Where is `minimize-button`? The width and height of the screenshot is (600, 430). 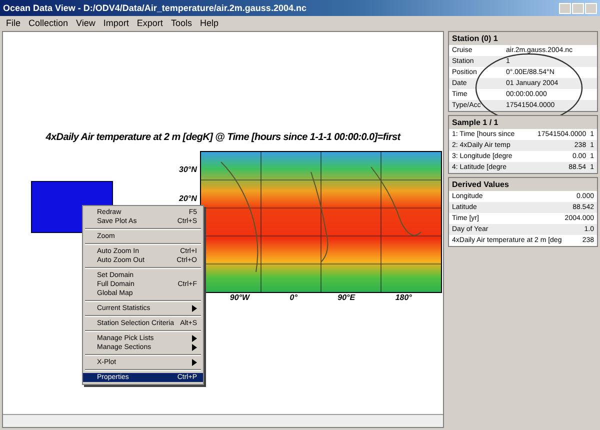 minimize-button is located at coordinates (565, 8).